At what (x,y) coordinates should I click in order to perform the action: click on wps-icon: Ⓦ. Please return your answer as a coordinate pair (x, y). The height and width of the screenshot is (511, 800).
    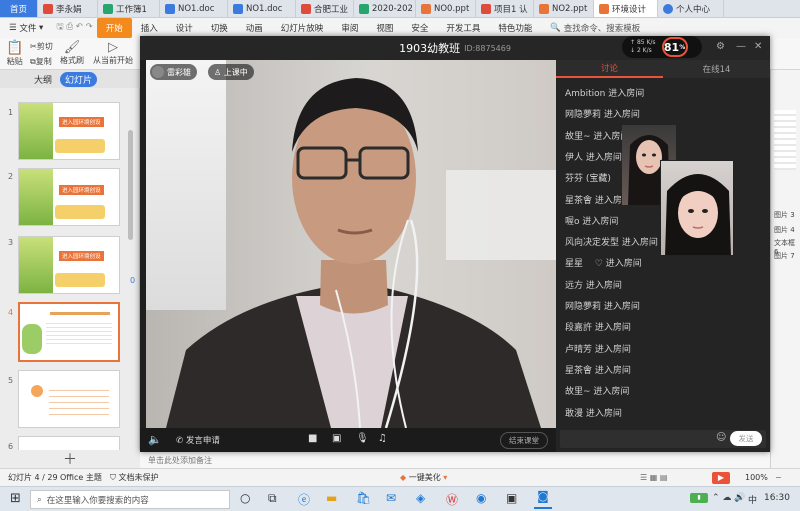
    Looking at the image, I should click on (452, 499).